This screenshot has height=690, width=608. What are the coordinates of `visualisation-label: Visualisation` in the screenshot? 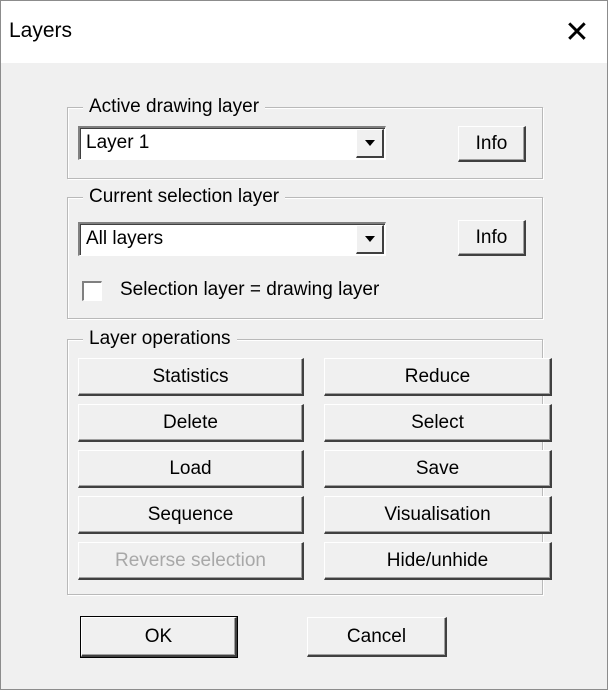 It's located at (437, 514).